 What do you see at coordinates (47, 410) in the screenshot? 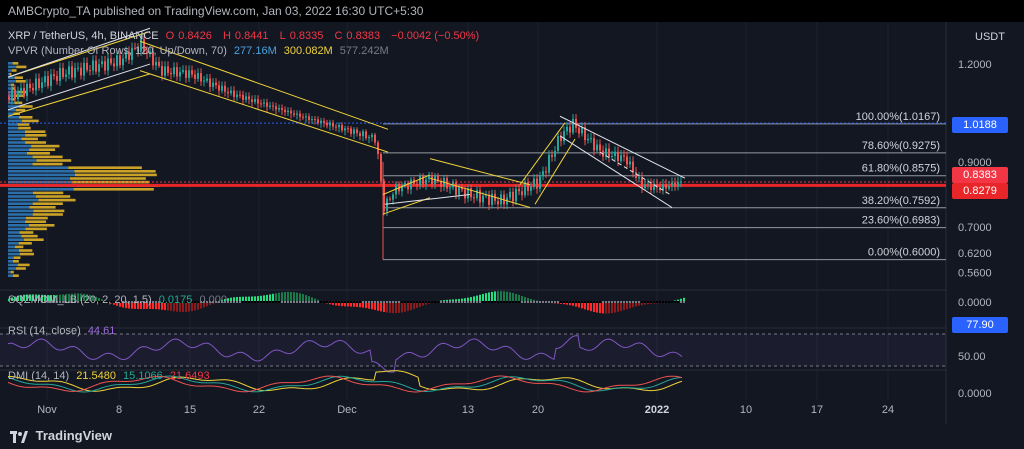
I see `time-axis-label: Nov` at bounding box center [47, 410].